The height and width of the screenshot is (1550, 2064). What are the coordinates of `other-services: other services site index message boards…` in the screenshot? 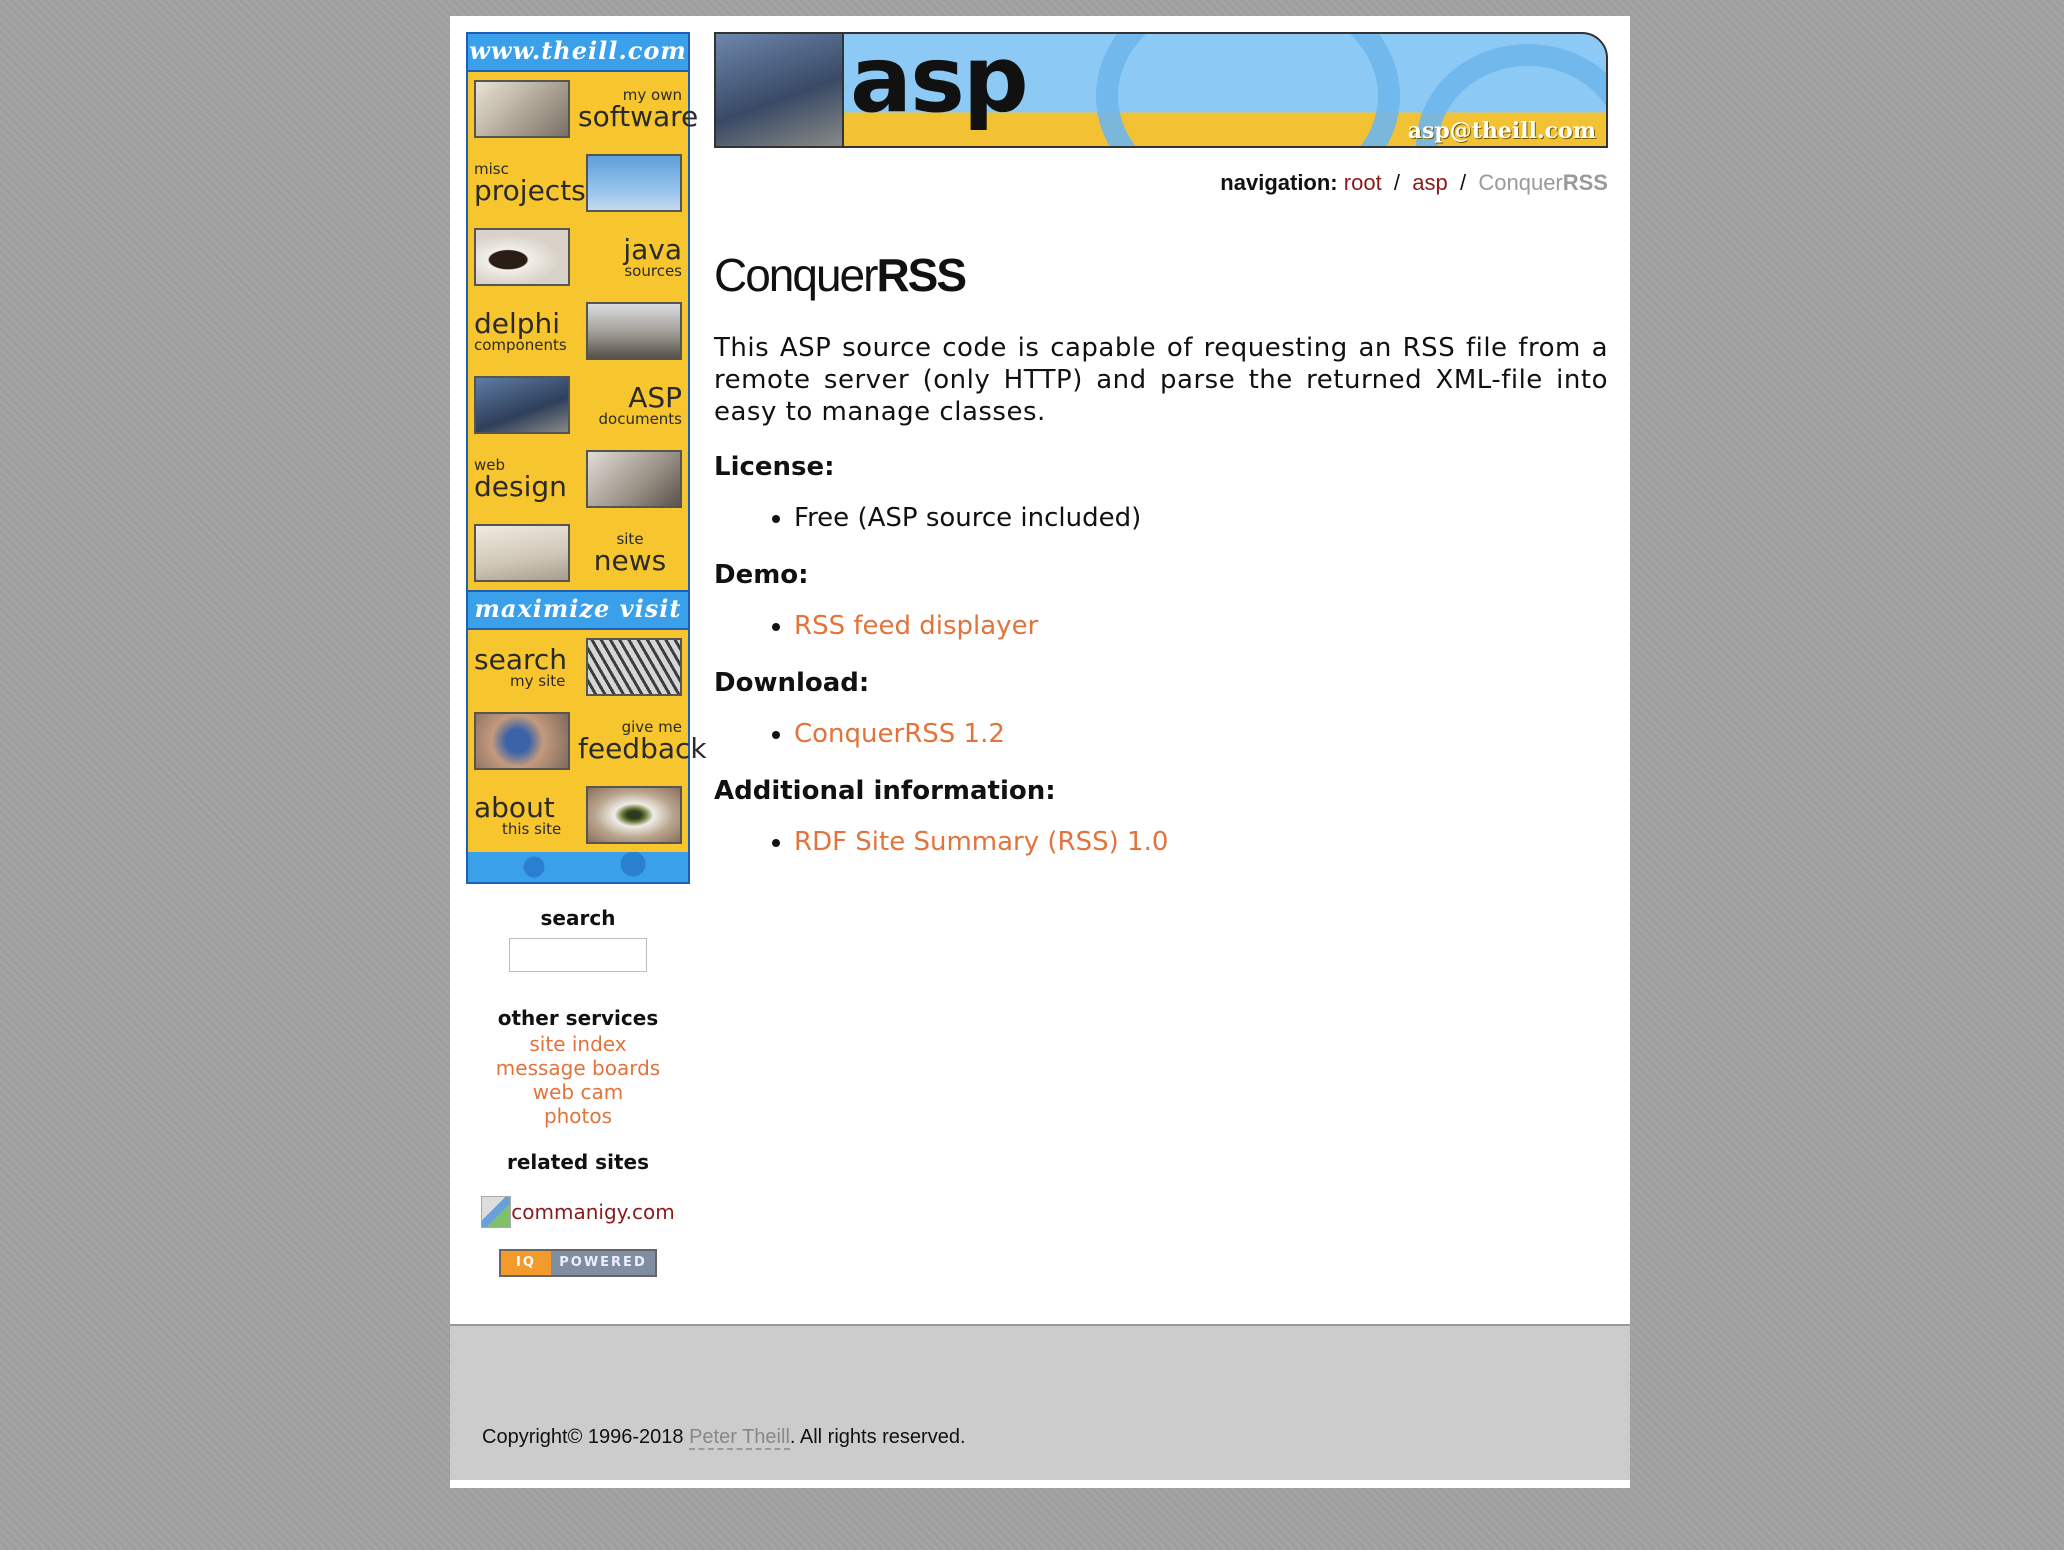 It's located at (578, 1067).